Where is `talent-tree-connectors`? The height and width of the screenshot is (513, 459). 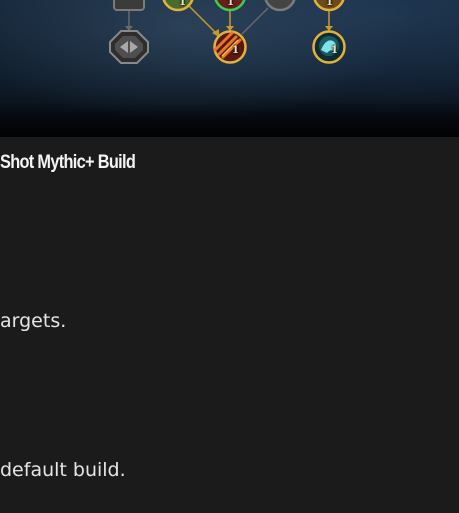
talent-tree-connectors is located at coordinates (227, 32).